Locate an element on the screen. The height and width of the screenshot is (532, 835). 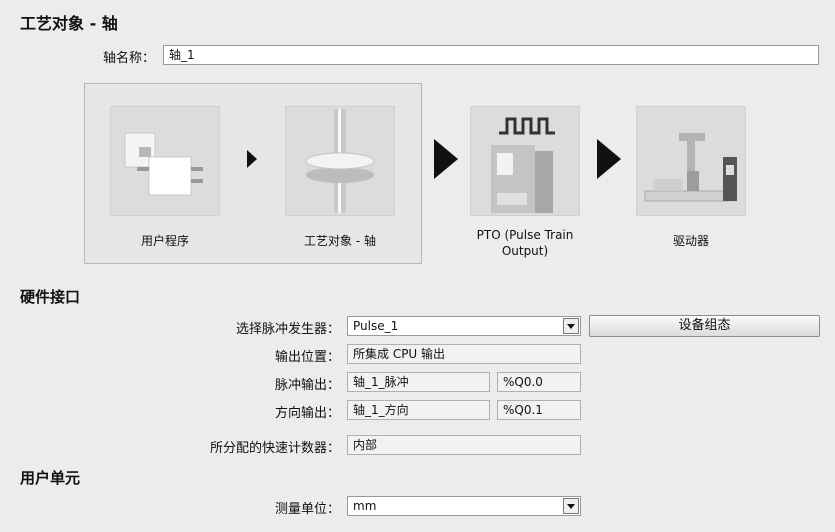
user-program-tile is located at coordinates (165, 161).